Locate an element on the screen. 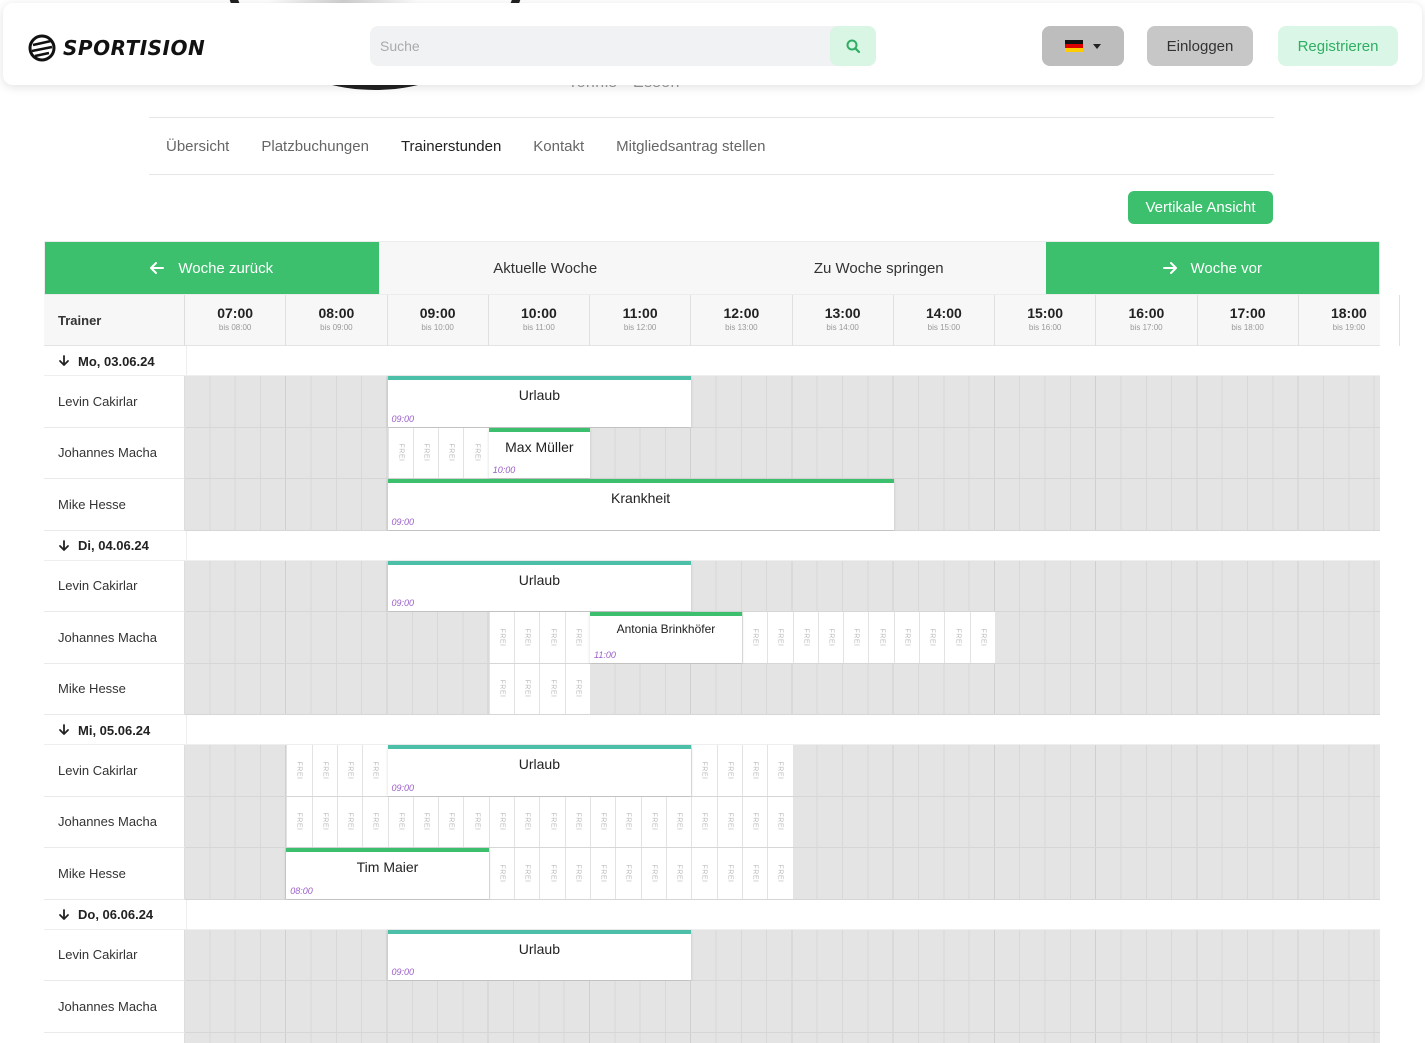 Image resolution: width=1425 pixels, height=1043 pixels. booking-block: Max Müller 10:00 is located at coordinates (539, 452).